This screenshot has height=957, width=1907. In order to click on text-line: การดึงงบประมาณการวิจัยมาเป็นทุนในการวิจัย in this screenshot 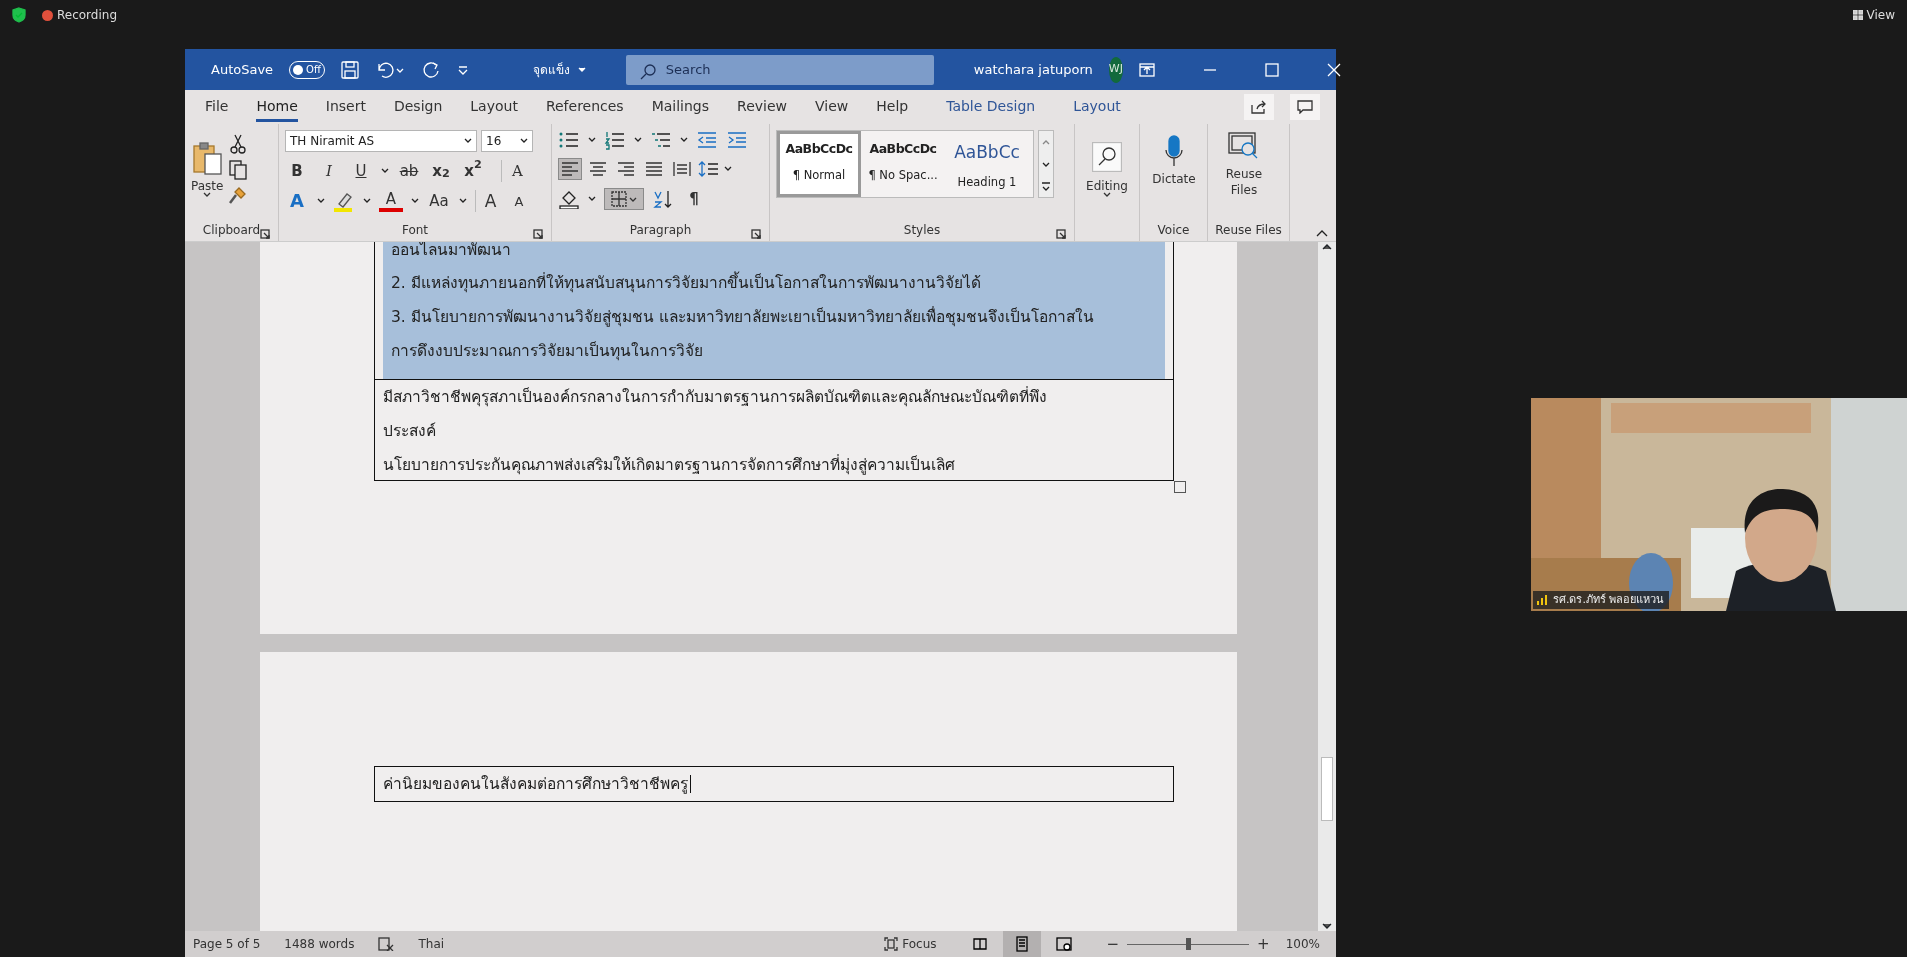, I will do `click(547, 351)`.